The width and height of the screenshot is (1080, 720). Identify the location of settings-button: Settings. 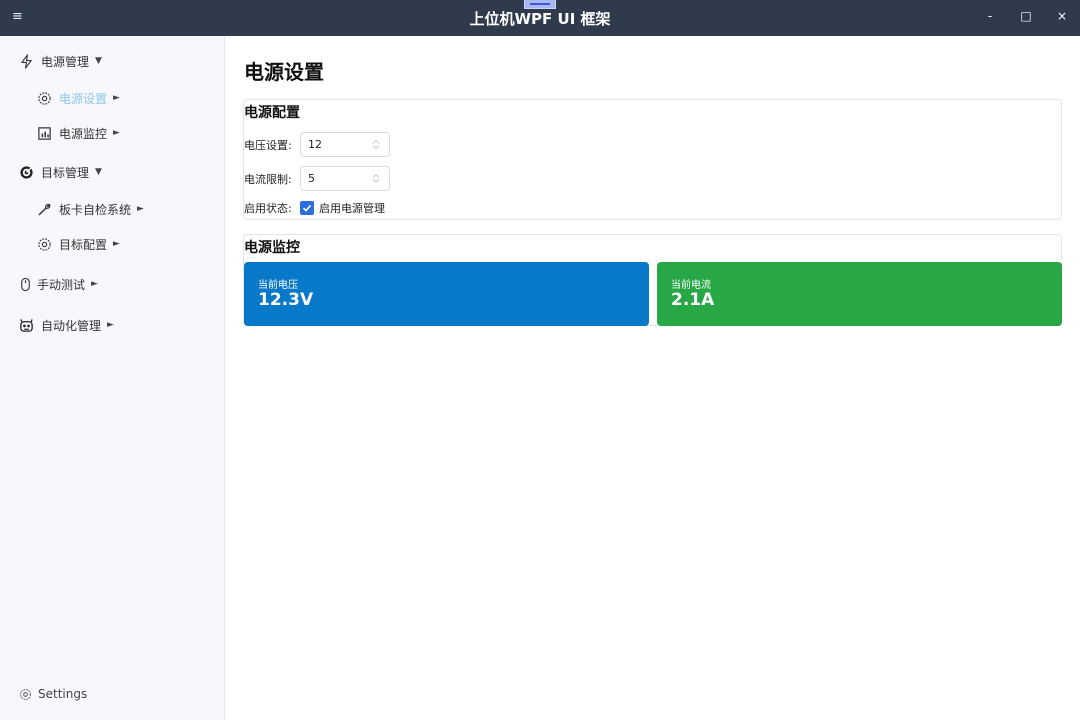
(53, 694).